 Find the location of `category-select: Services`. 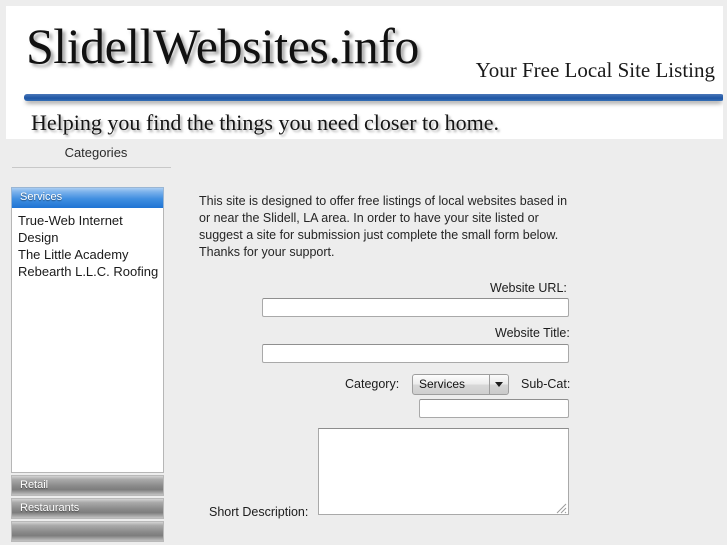

category-select: Services is located at coordinates (460, 384).